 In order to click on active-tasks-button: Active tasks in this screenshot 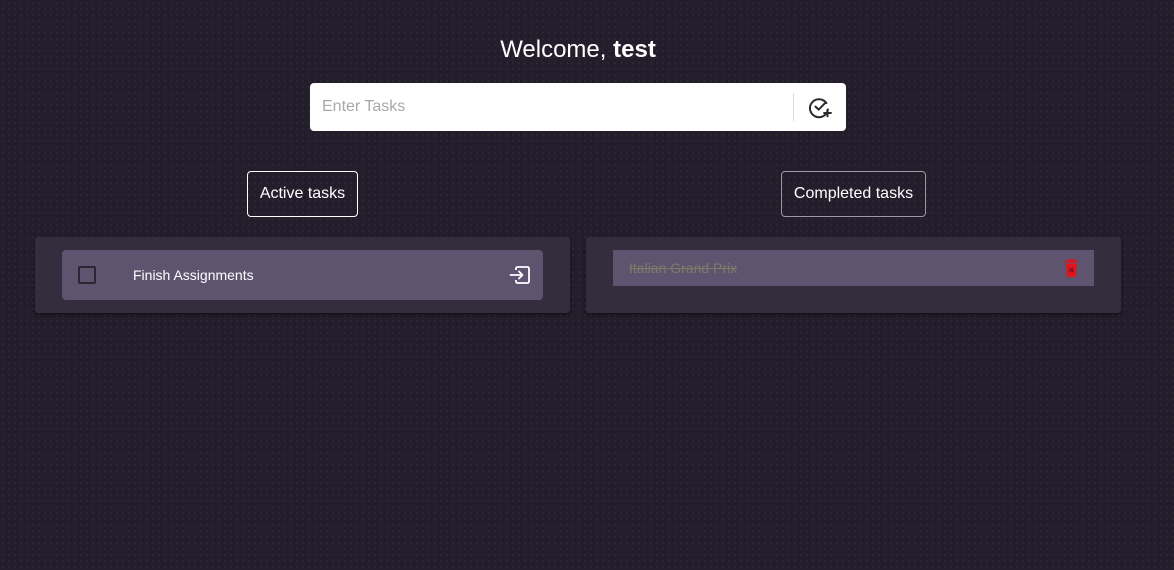, I will do `click(302, 194)`.